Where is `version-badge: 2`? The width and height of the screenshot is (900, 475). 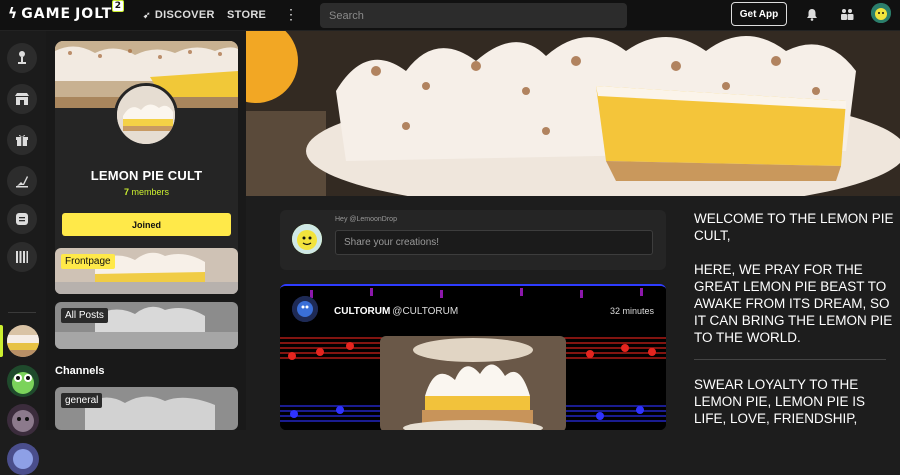 version-badge: 2 is located at coordinates (118, 6).